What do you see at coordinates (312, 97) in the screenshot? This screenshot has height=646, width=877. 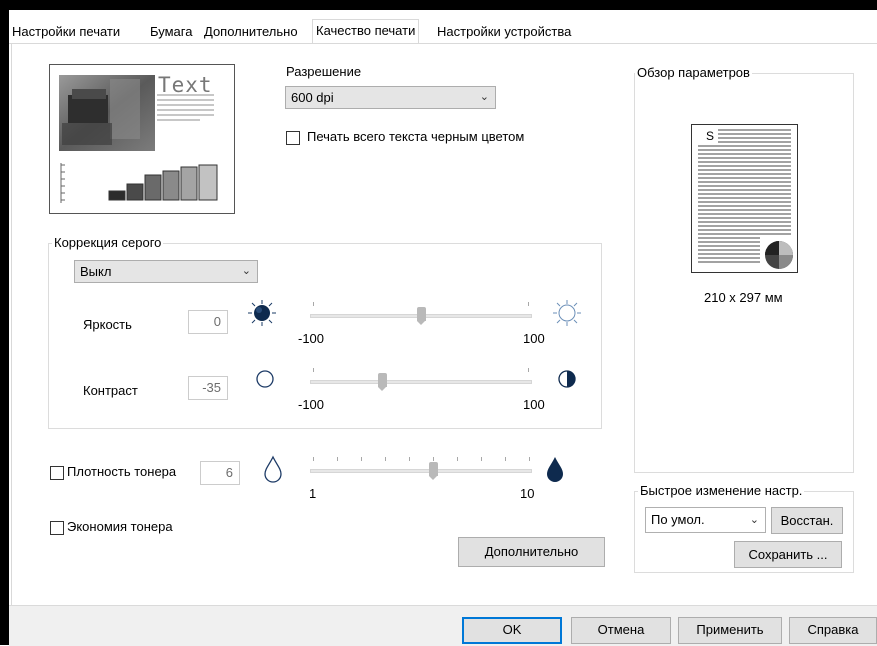 I see `resolution-value: 600 dpi` at bounding box center [312, 97].